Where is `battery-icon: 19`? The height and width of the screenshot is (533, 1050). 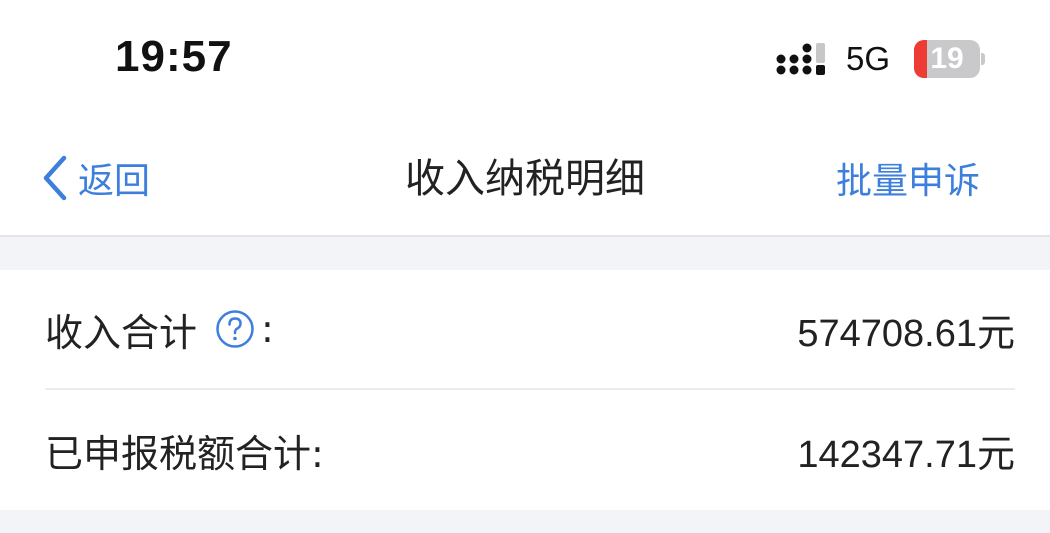
battery-icon: 19 is located at coordinates (949, 59).